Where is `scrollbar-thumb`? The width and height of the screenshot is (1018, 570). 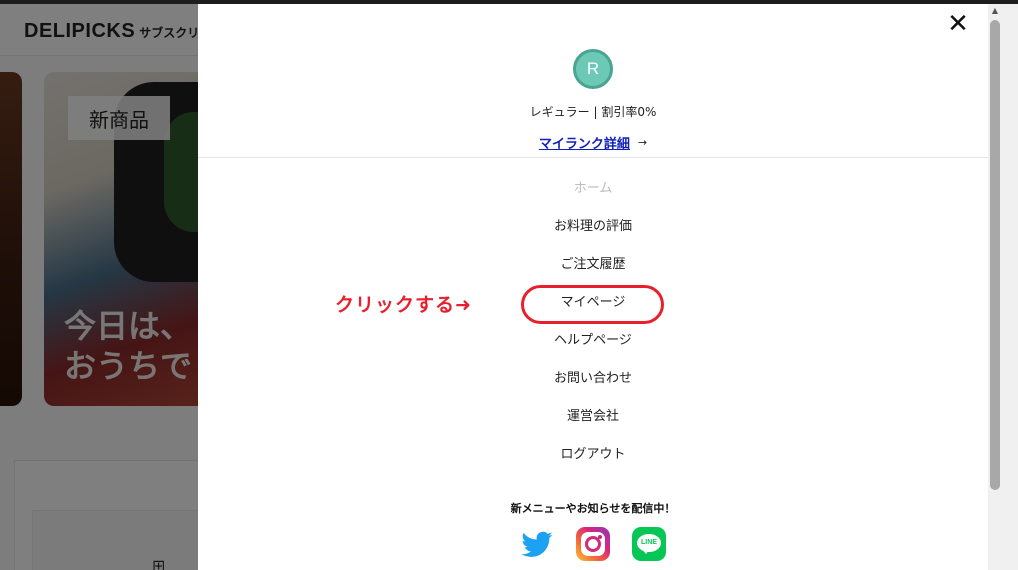 scrollbar-thumb is located at coordinates (995, 255).